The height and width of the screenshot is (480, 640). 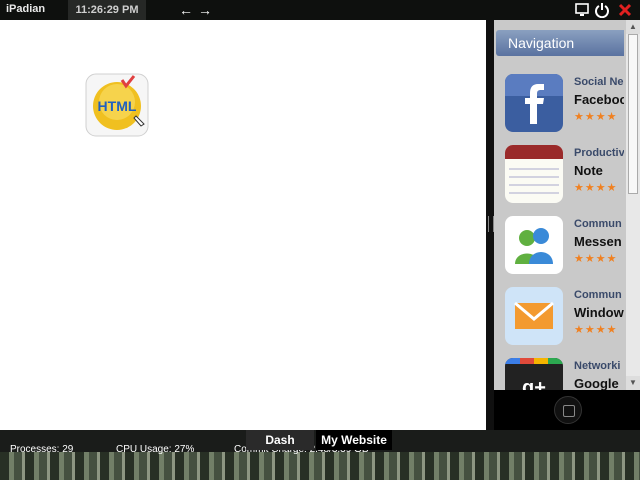 I want to click on nav-item-facebook: Social Ne Faceboo ★★★★, so click(x=559, y=102).